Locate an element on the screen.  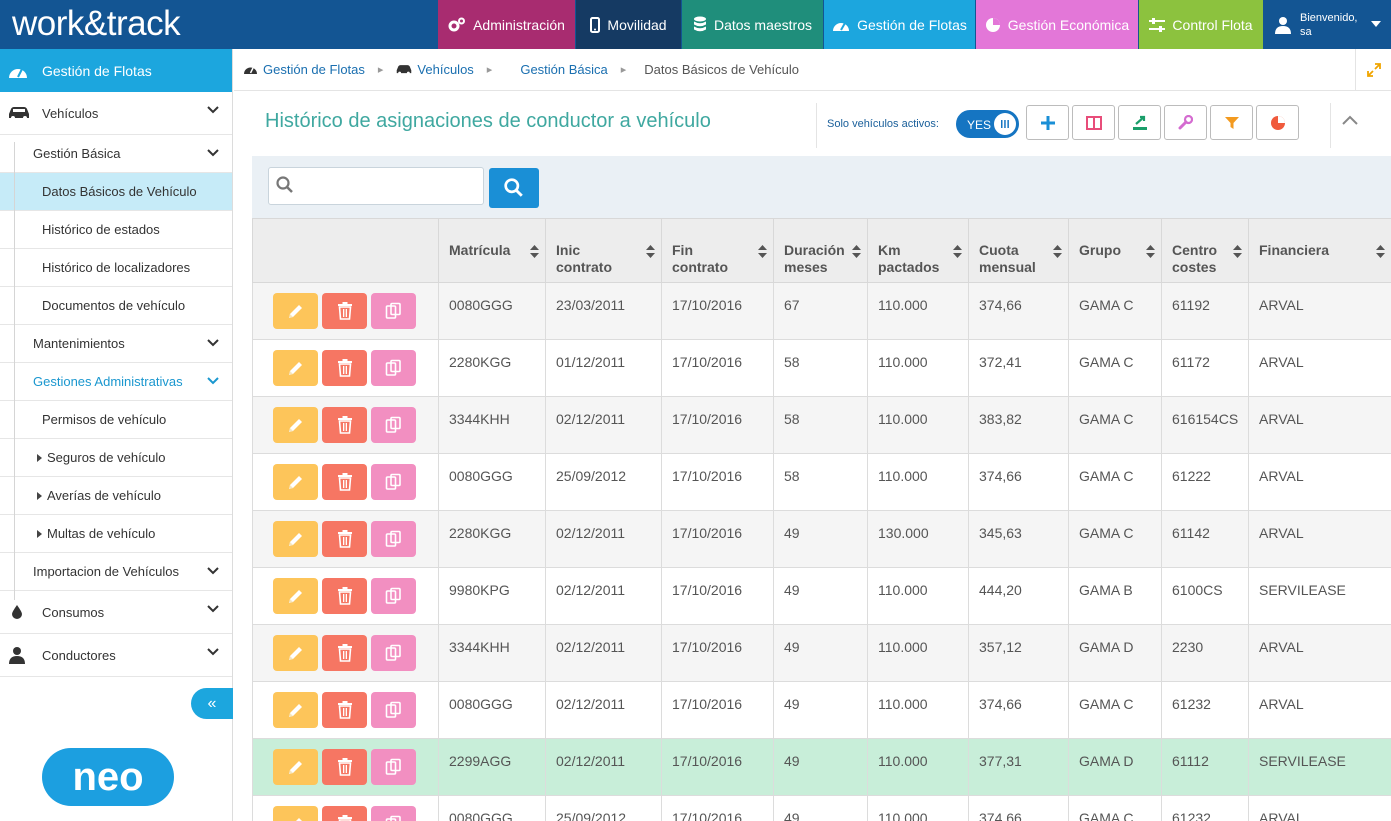
breadcrumb-gestion-flotas: Gestión de Flotas is located at coordinates (304, 69).